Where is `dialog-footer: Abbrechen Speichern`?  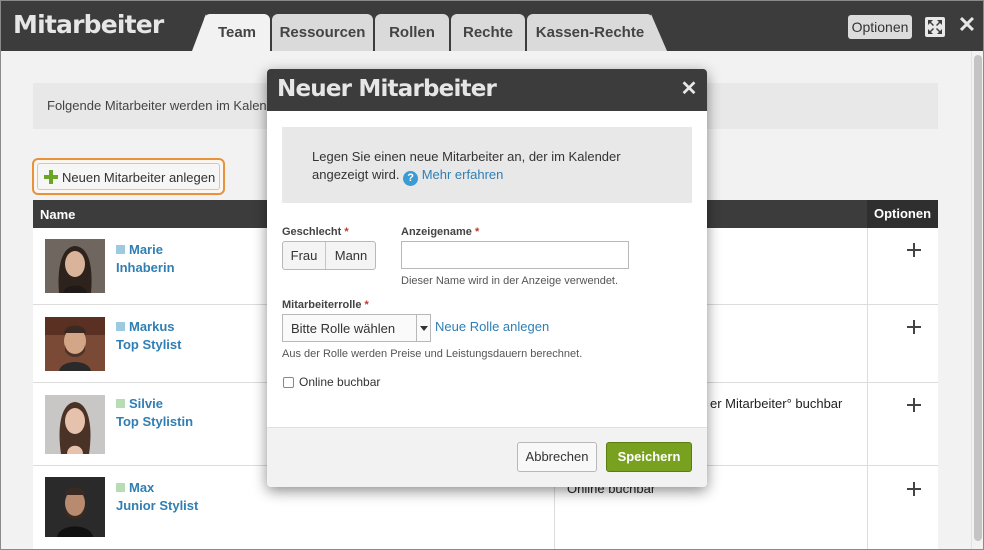
dialog-footer: Abbrechen Speichern is located at coordinates (487, 457).